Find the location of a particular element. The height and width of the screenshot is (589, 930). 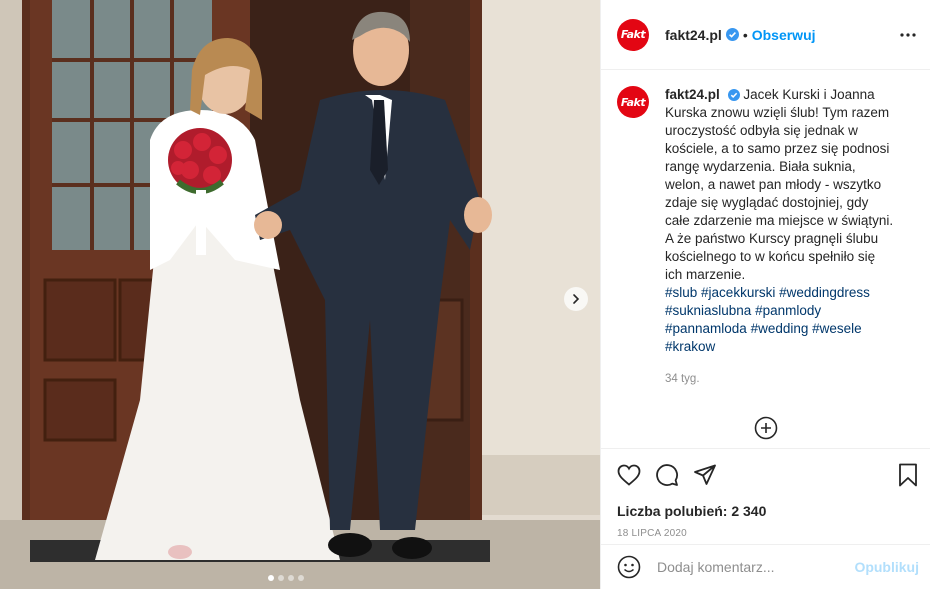

add-more-comments-icon is located at coordinates (766, 428).